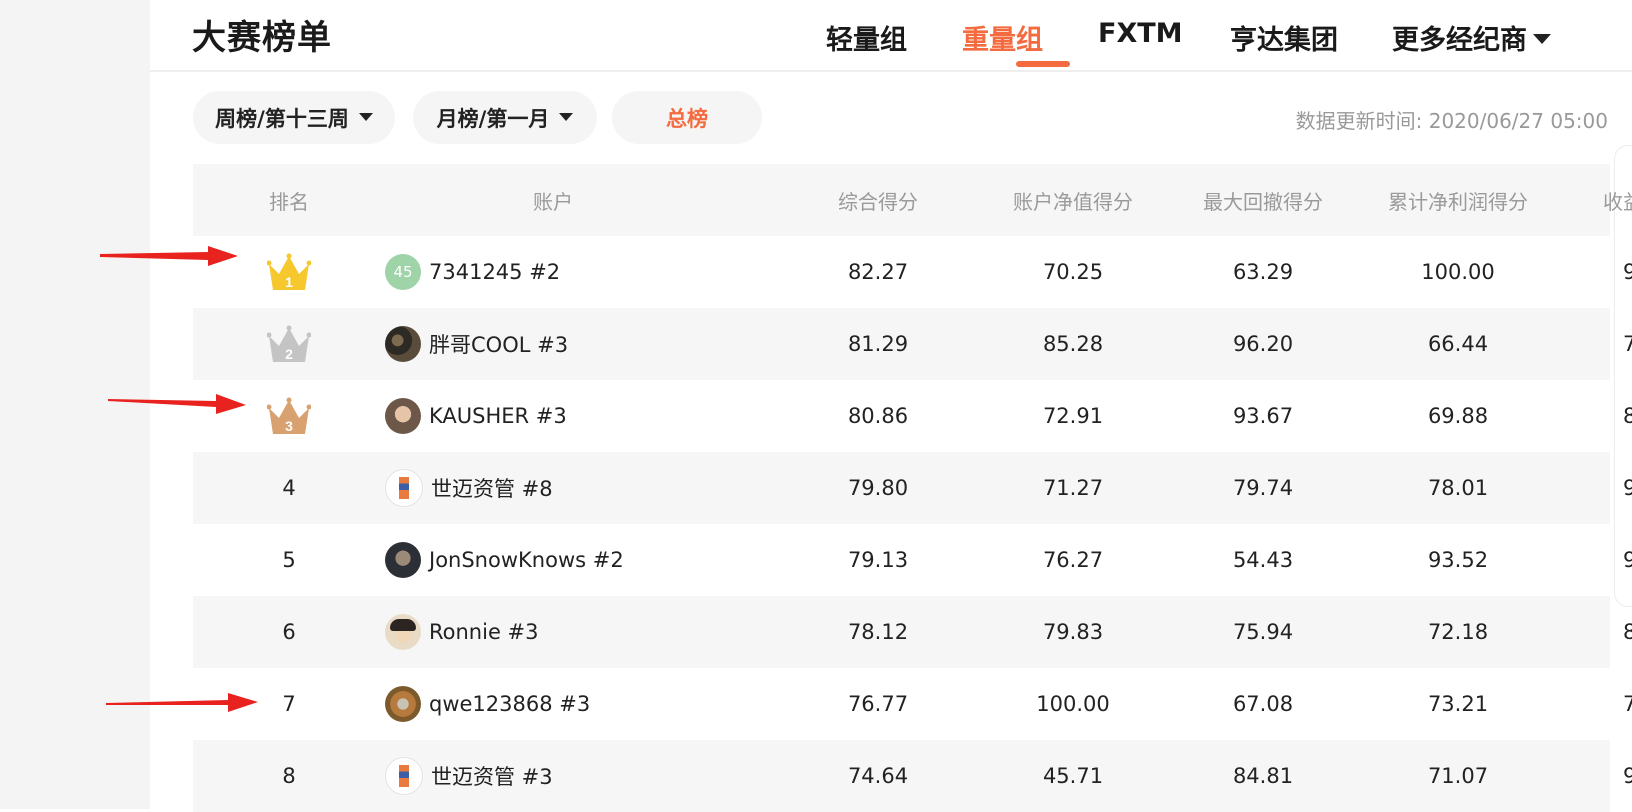 This screenshot has height=812, width=1632. I want to click on account-cell: JonSnowKnows #2, so click(504, 560).